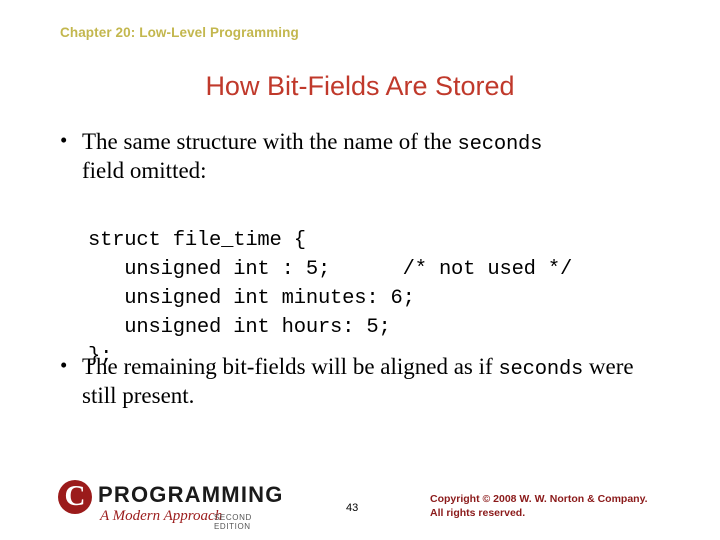 Image resolution: width=720 pixels, height=540 pixels. I want to click on page-title: How Bit-Fields Are Stored, so click(360, 86).